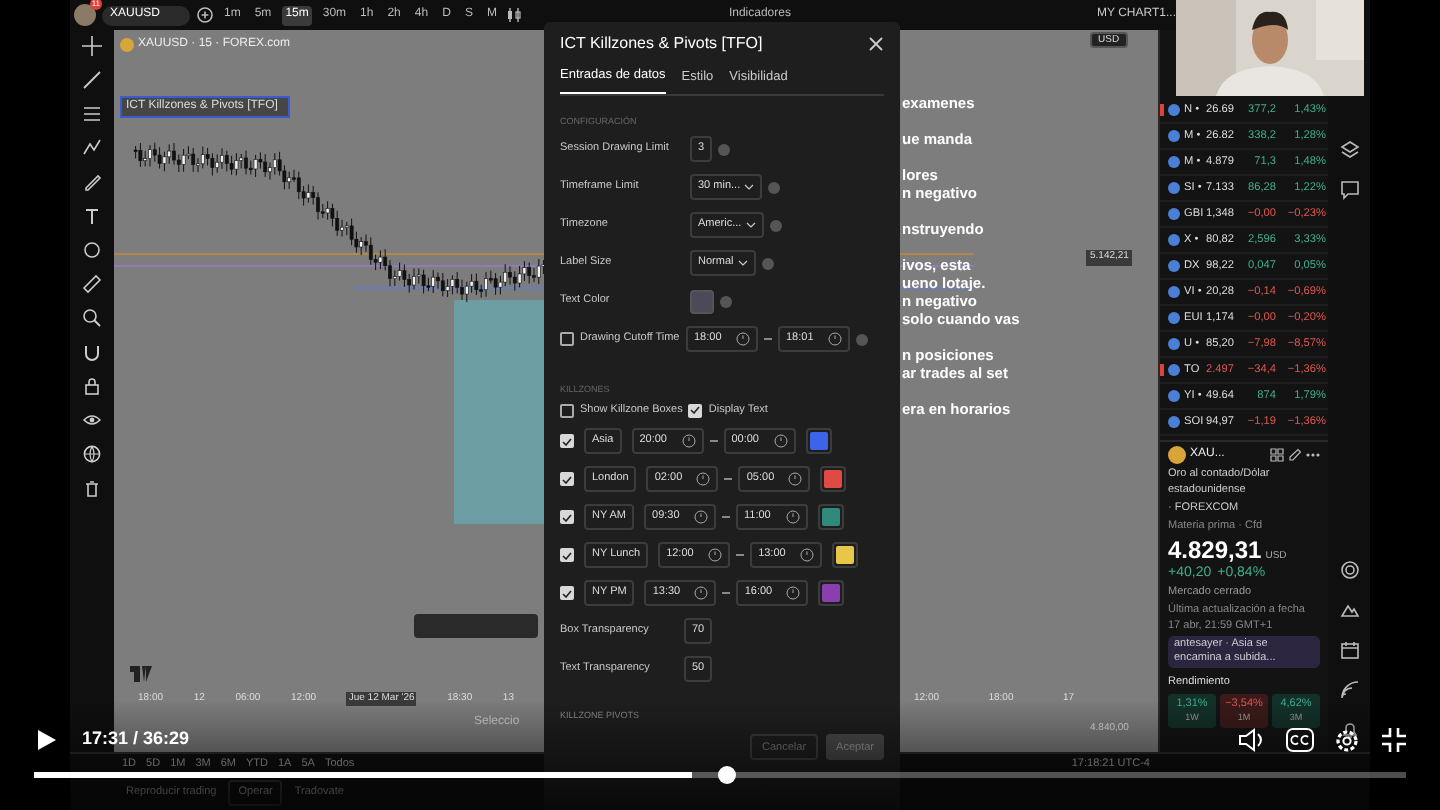  What do you see at coordinates (1215, 549) in the screenshot?
I see `price-value: 4.829,31` at bounding box center [1215, 549].